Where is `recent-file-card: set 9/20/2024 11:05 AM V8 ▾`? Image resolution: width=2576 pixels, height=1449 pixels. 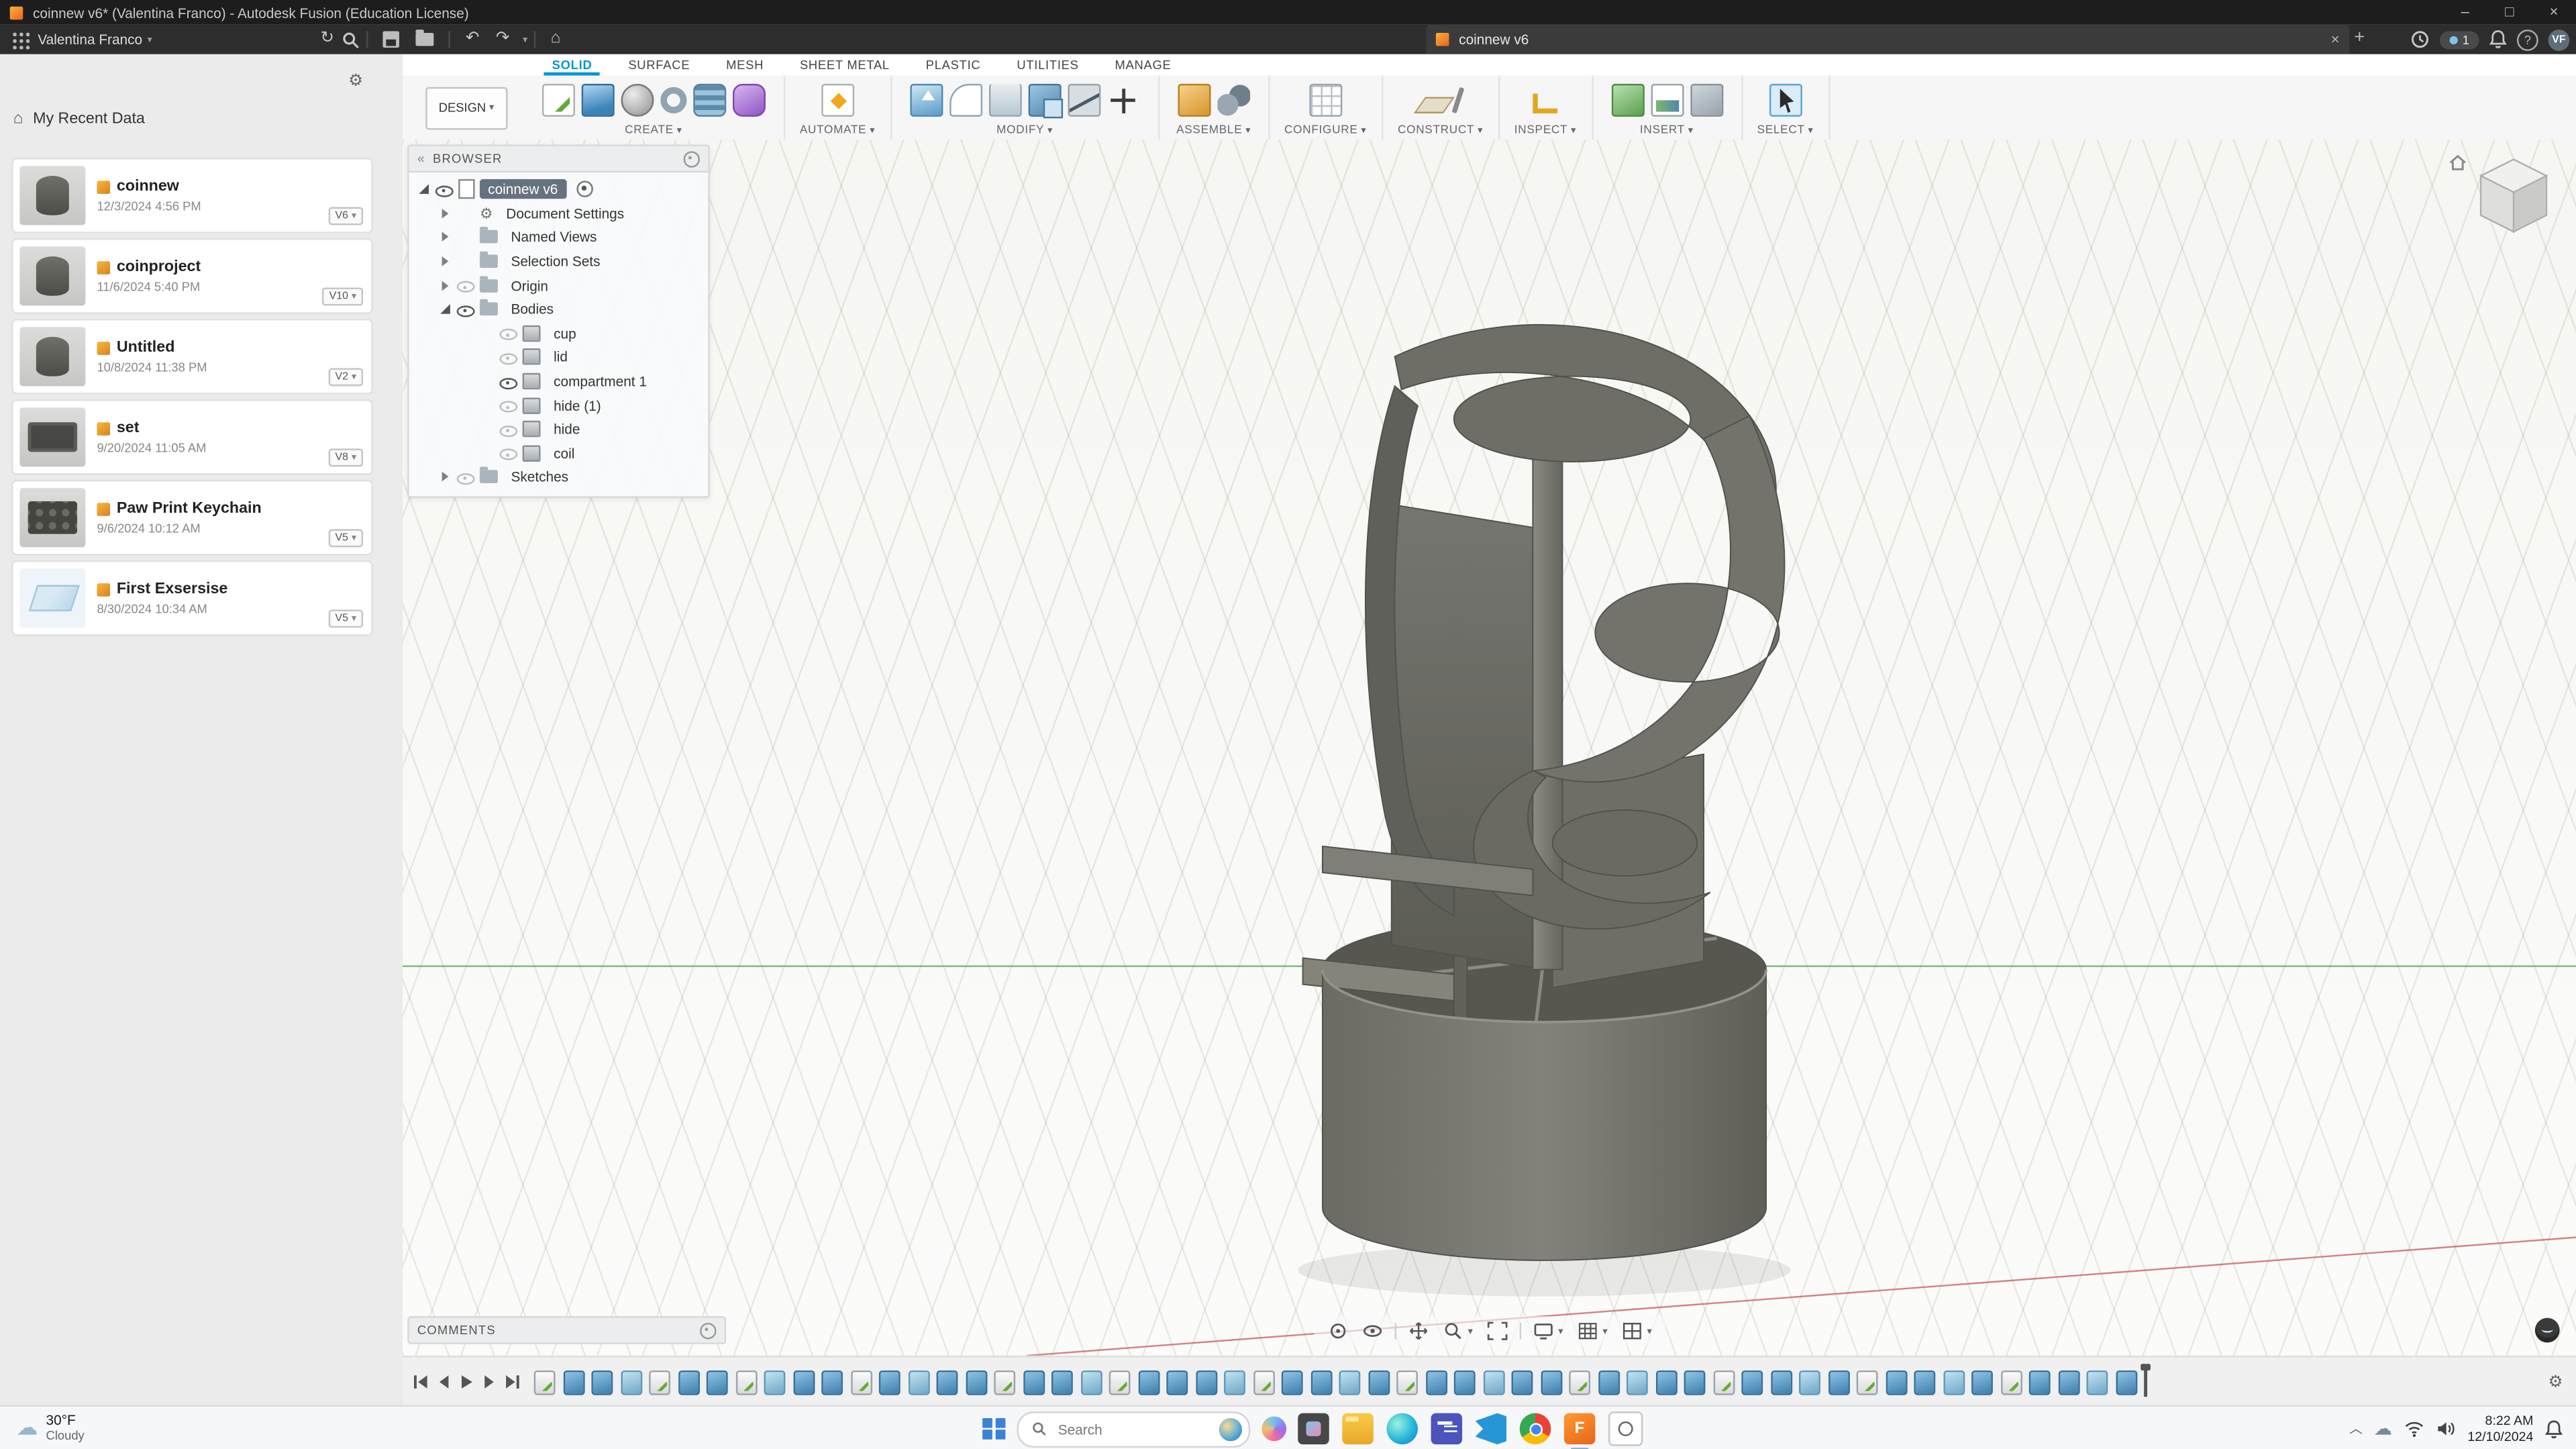 recent-file-card: set 9/20/2024 11:05 AM V8 ▾ is located at coordinates (192, 437).